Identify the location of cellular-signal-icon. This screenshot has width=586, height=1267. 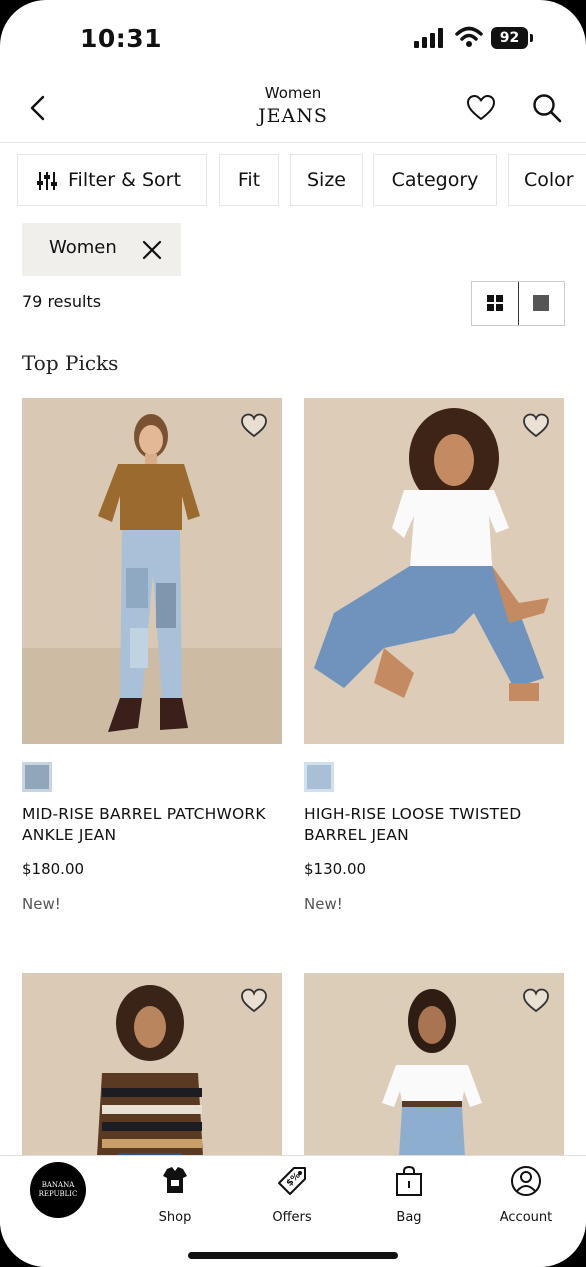
(428, 38).